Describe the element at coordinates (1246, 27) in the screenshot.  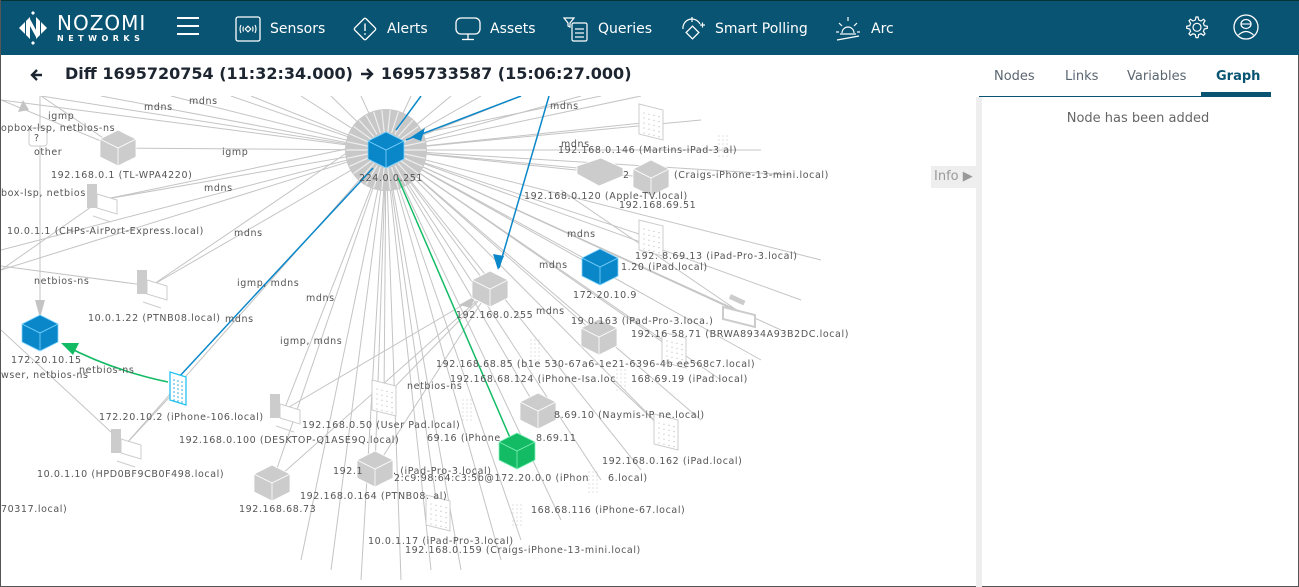
I see `user-profile-icon` at that location.